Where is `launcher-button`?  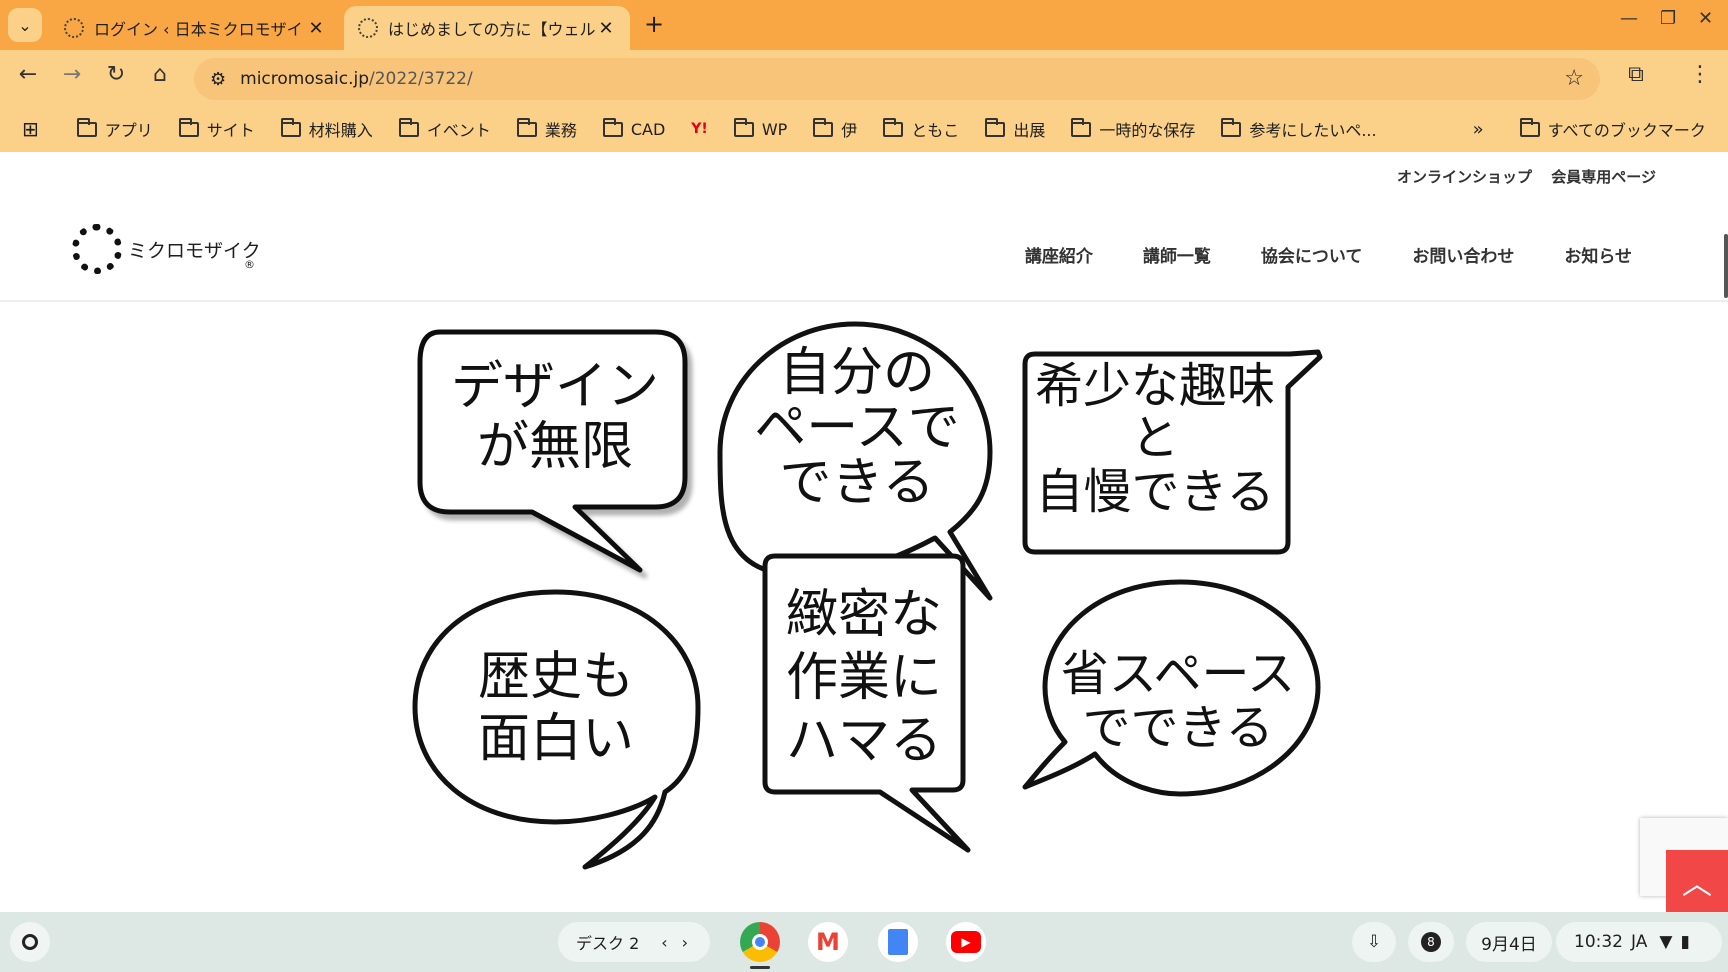
launcher-button is located at coordinates (30, 942).